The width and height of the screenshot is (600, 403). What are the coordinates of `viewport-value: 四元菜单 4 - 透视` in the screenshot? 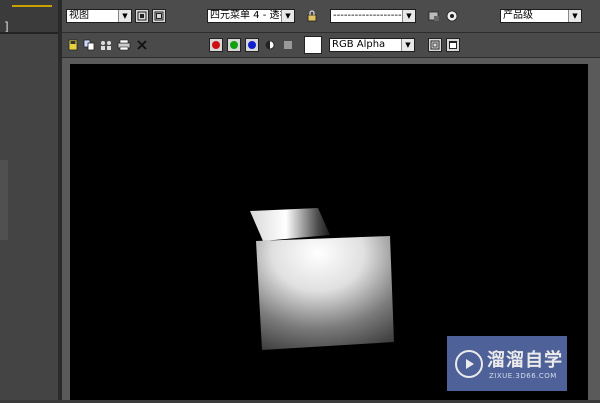 It's located at (250, 15).